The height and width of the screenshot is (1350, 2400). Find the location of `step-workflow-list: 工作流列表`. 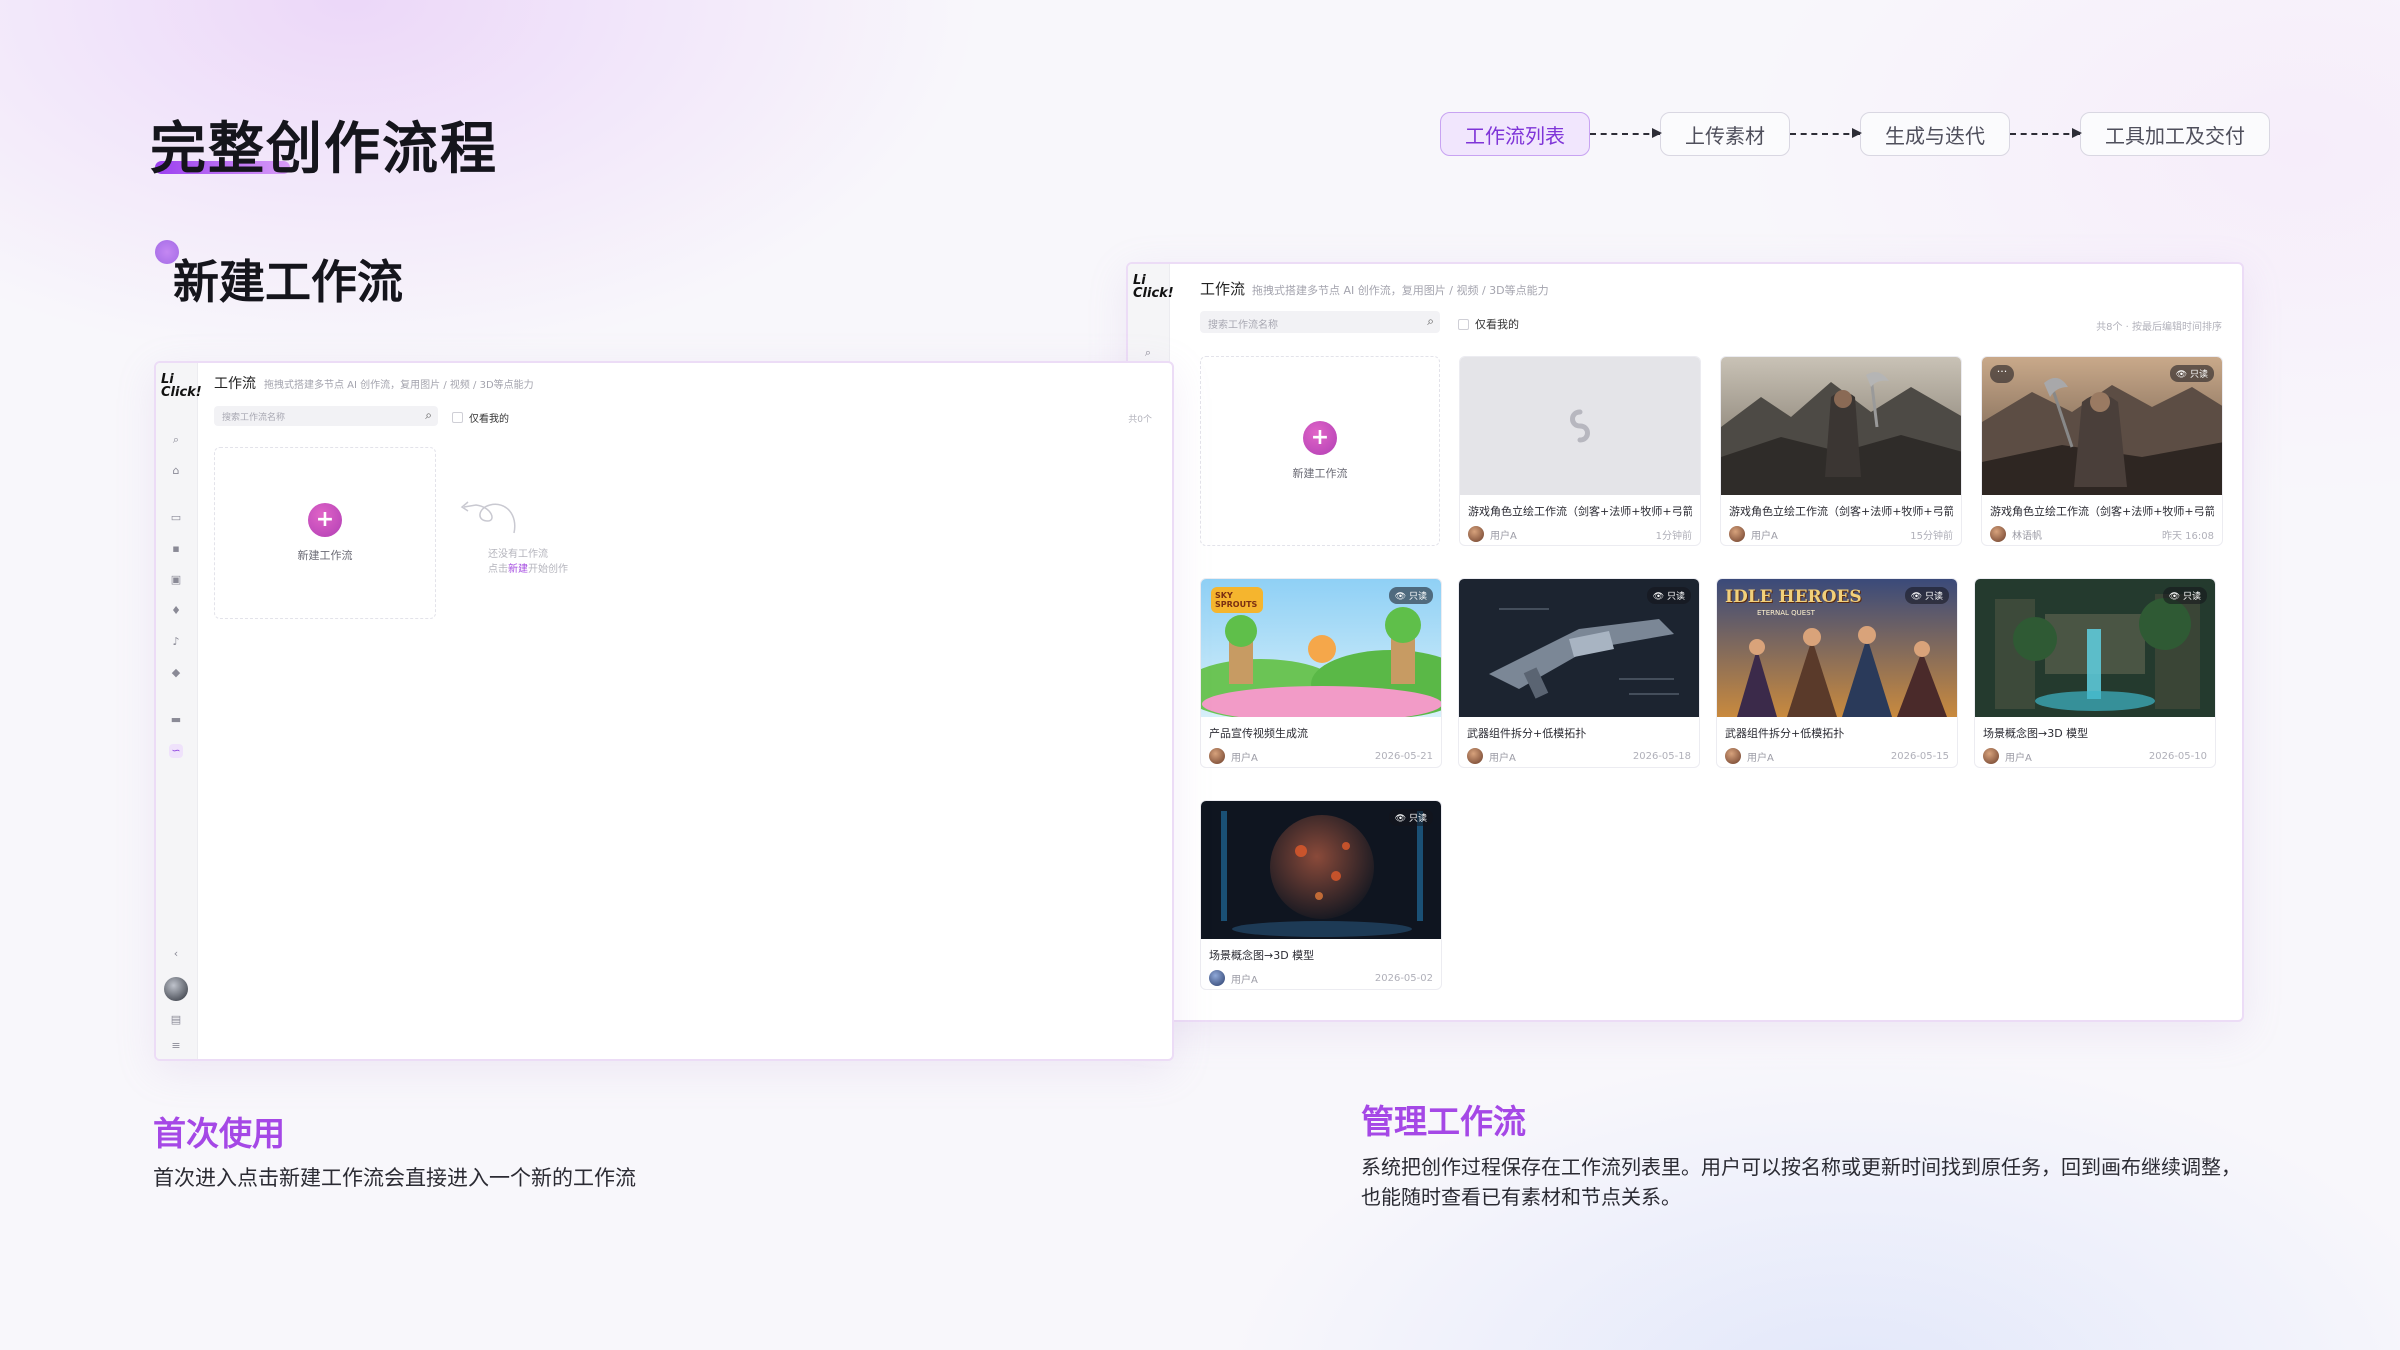

step-workflow-list: 工作流列表 is located at coordinates (1515, 134).